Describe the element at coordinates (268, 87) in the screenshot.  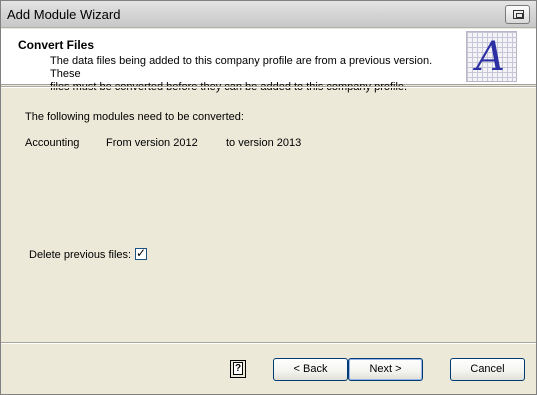
I see `header-divider` at that location.